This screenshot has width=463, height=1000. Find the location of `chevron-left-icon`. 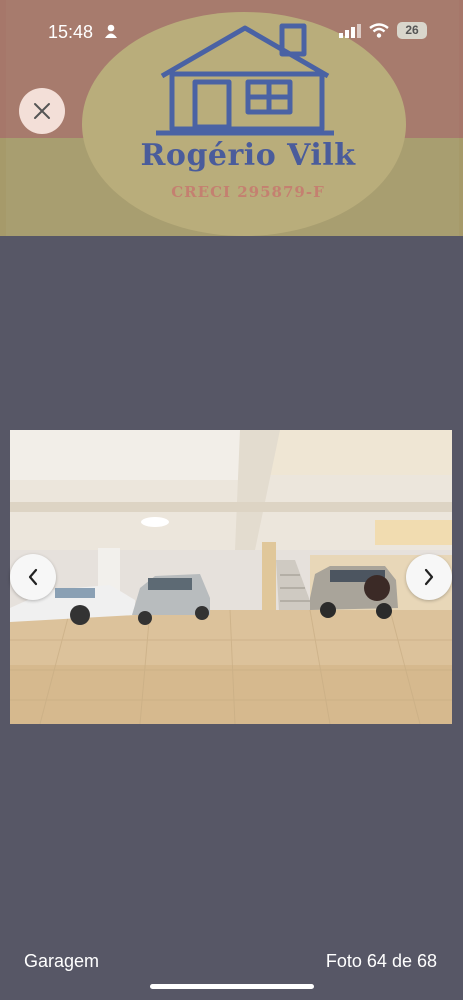

chevron-left-icon is located at coordinates (33, 577).